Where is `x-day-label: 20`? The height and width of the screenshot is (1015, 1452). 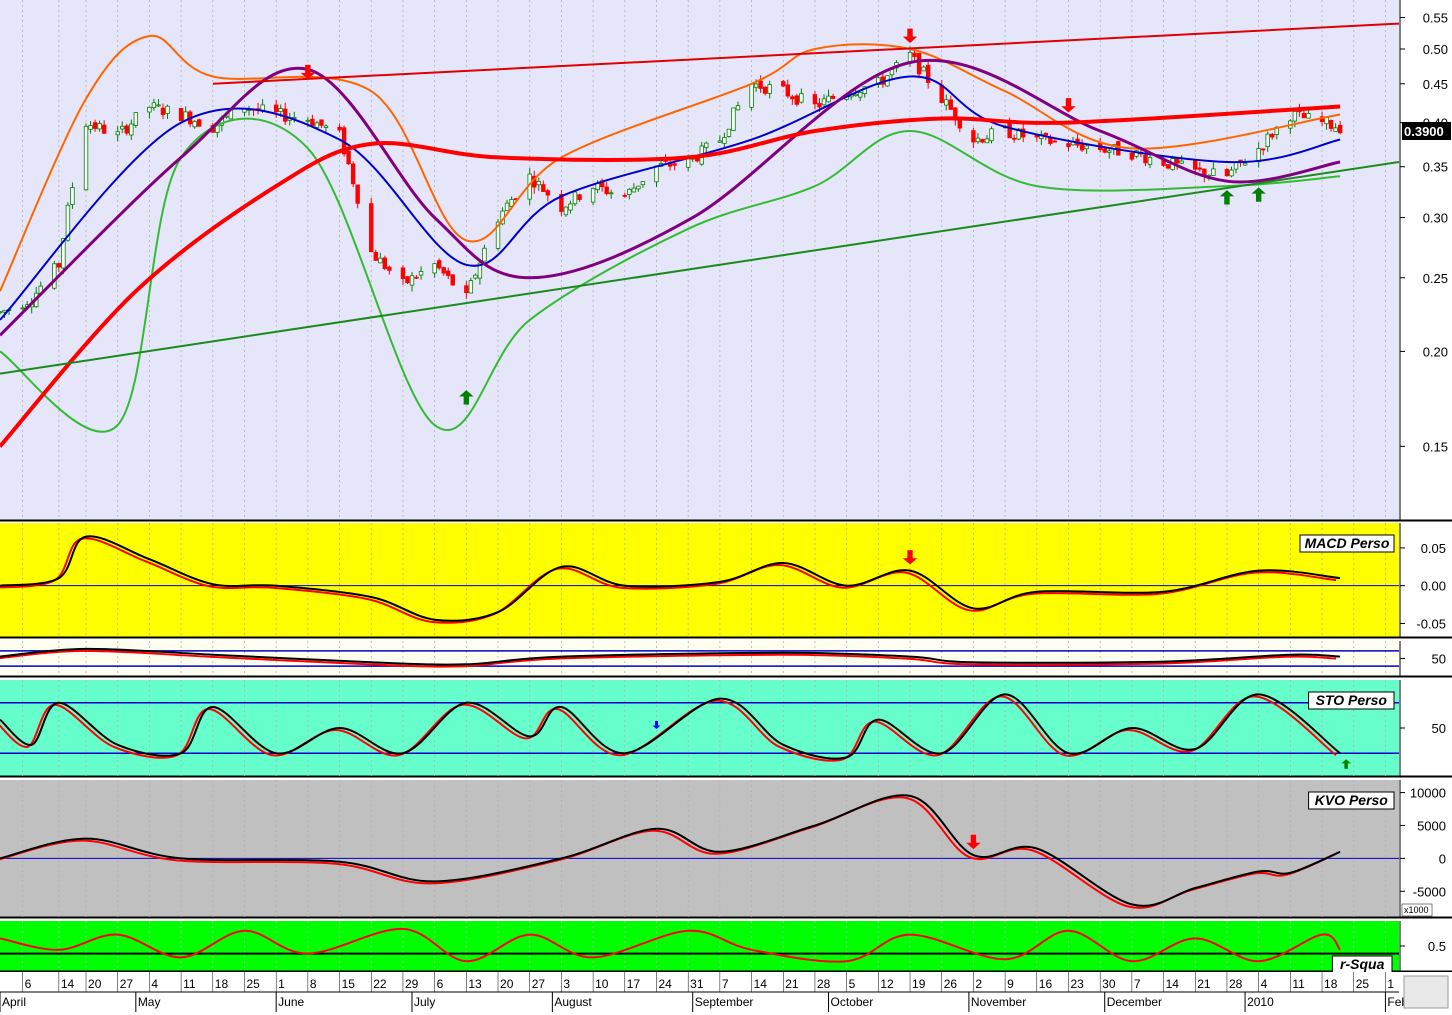 x-day-label: 20 is located at coordinates (507, 984).